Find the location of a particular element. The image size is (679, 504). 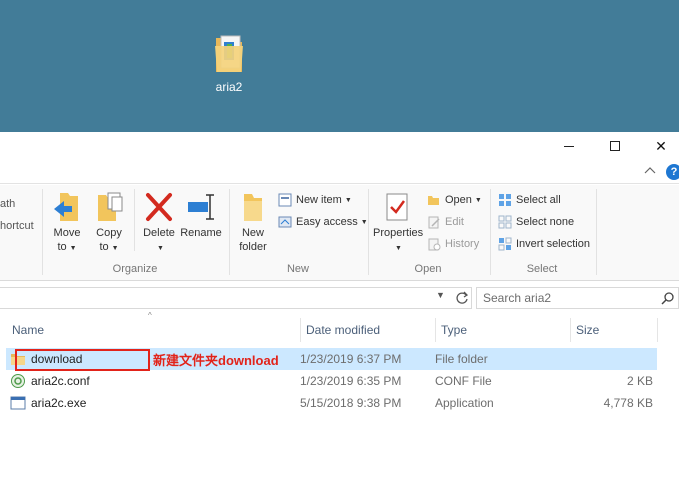

history-icon is located at coordinates (434, 244).